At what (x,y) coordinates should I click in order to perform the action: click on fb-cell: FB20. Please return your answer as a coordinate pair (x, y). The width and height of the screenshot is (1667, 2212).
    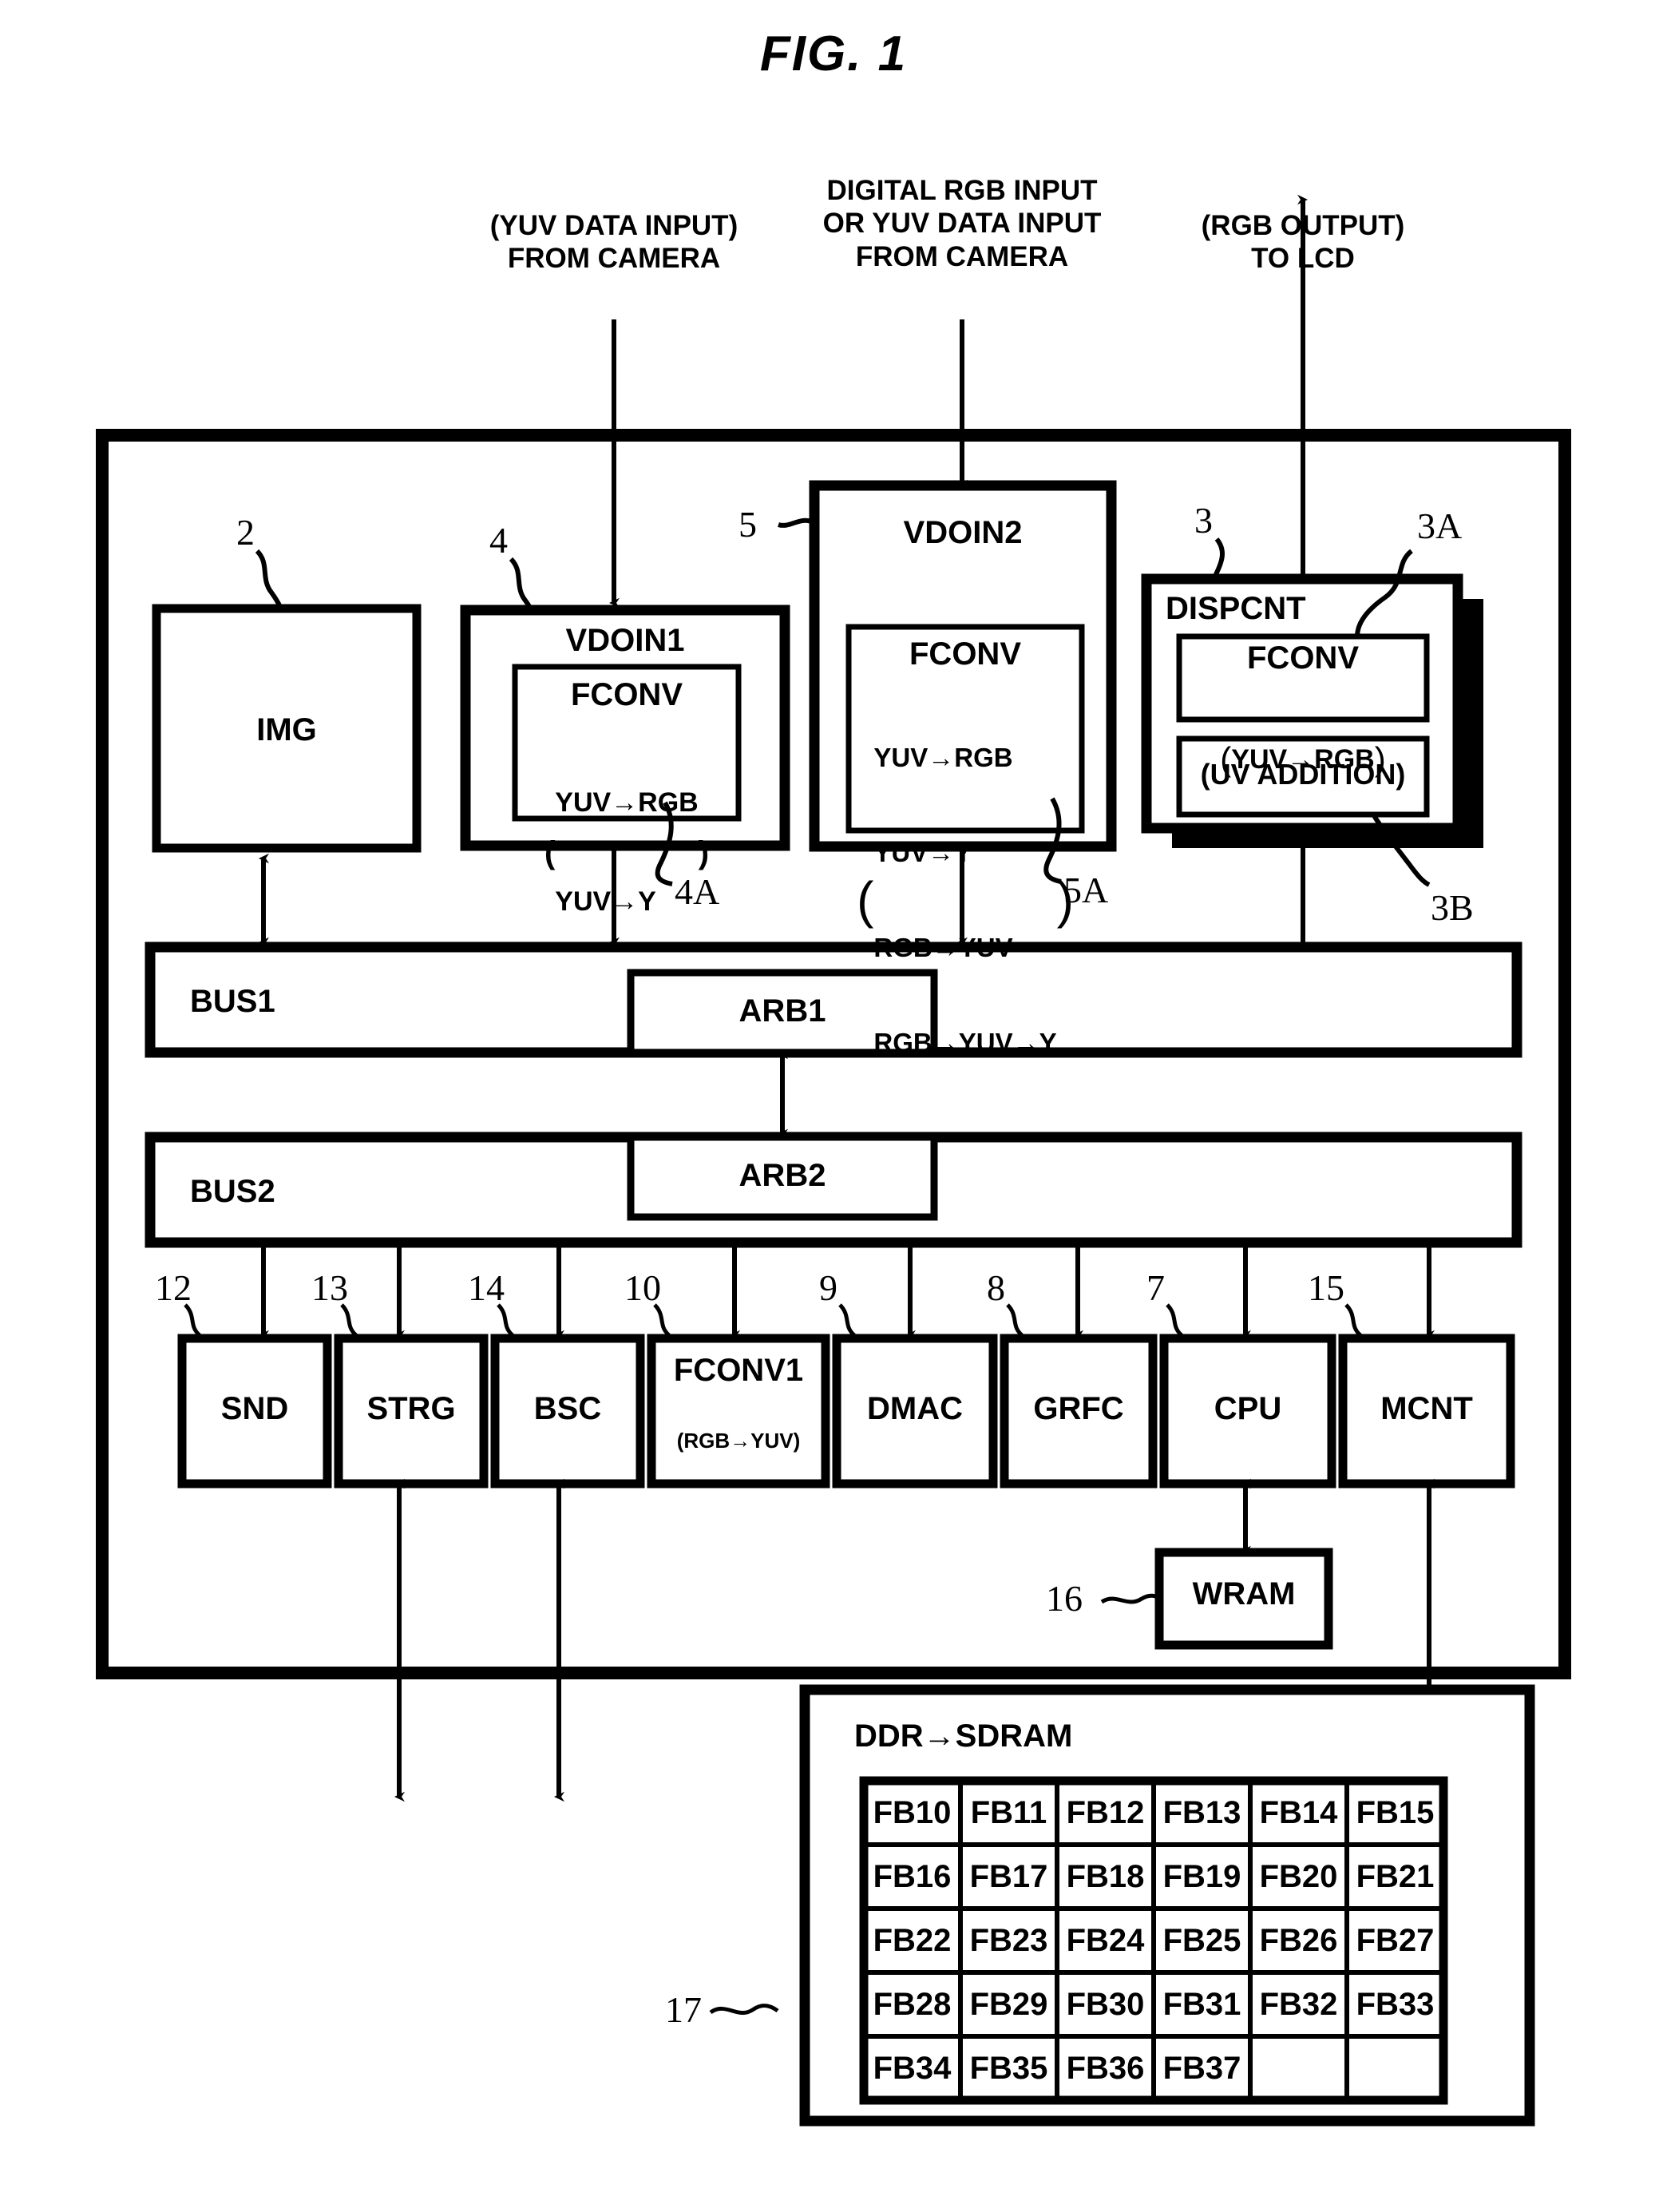
    Looking at the image, I should click on (1298, 1877).